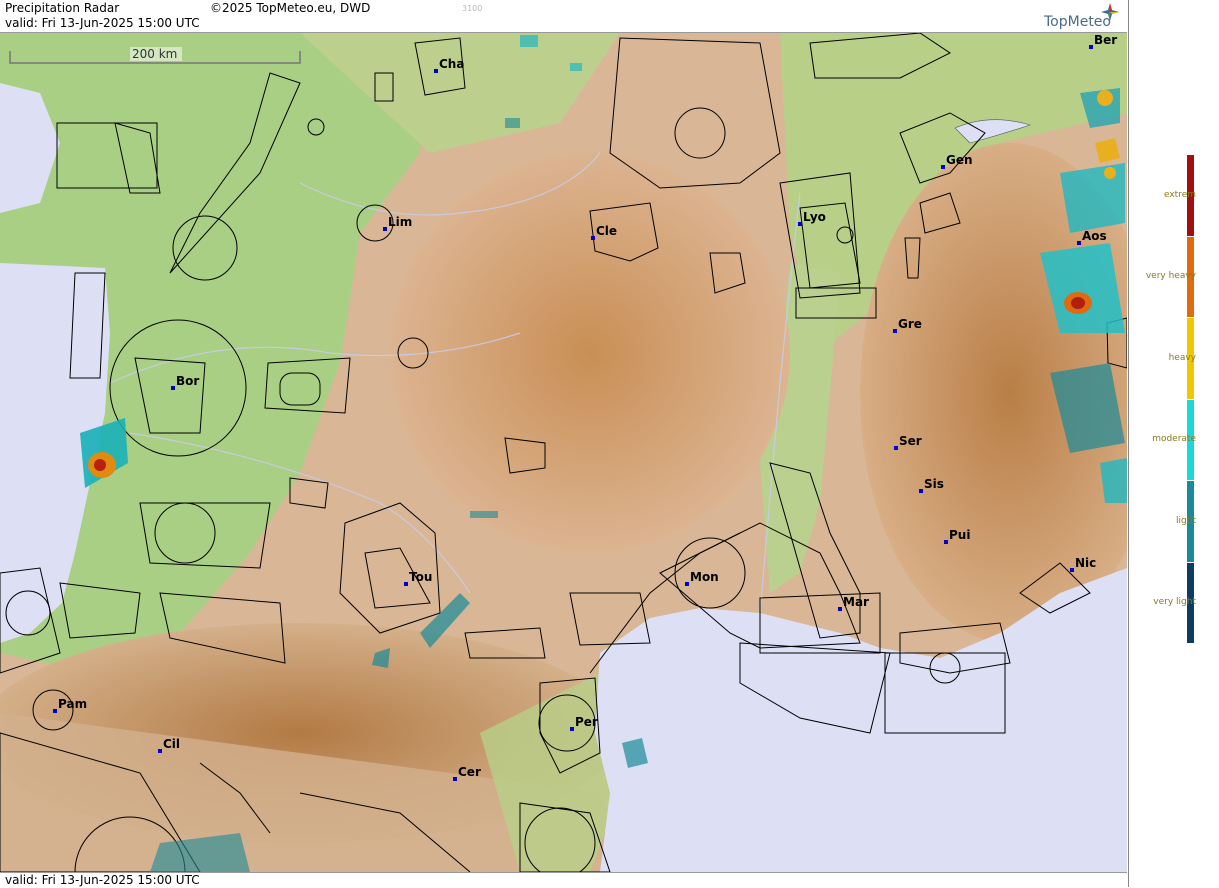 The image size is (1219, 888). Describe the element at coordinates (959, 160) in the screenshot. I see `city-label: Gen` at that location.